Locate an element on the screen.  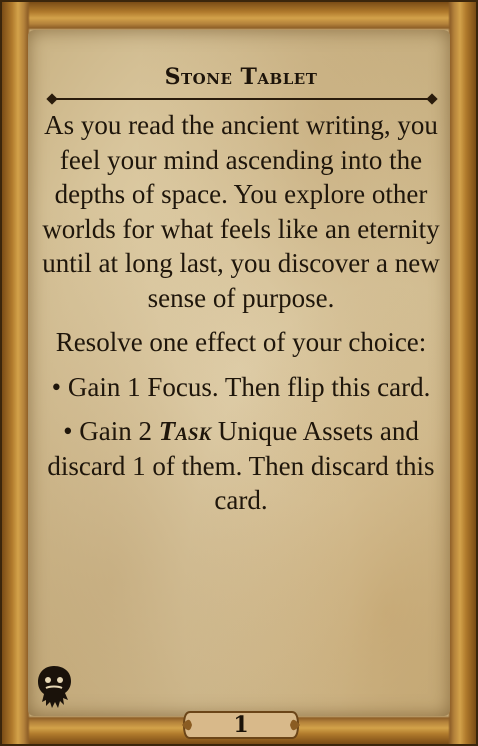
card-title: Stone Tablet is located at coordinates (241, 77).